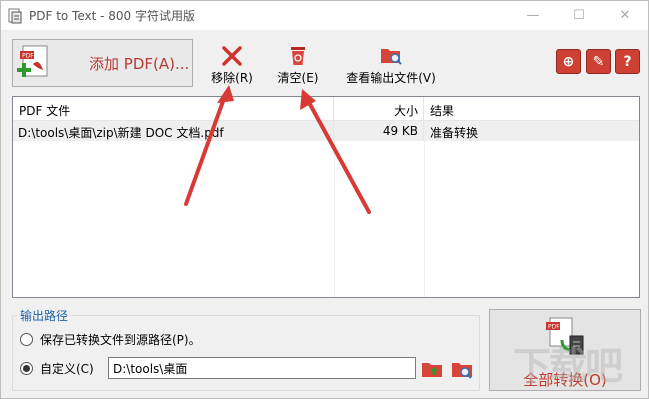  What do you see at coordinates (44, 315) in the screenshot?
I see `output-path-legend: 输出路径` at bounding box center [44, 315].